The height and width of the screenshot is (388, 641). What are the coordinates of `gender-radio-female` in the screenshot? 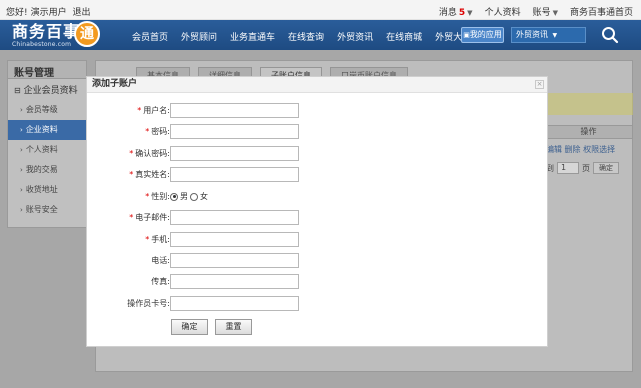 It's located at (194, 196).